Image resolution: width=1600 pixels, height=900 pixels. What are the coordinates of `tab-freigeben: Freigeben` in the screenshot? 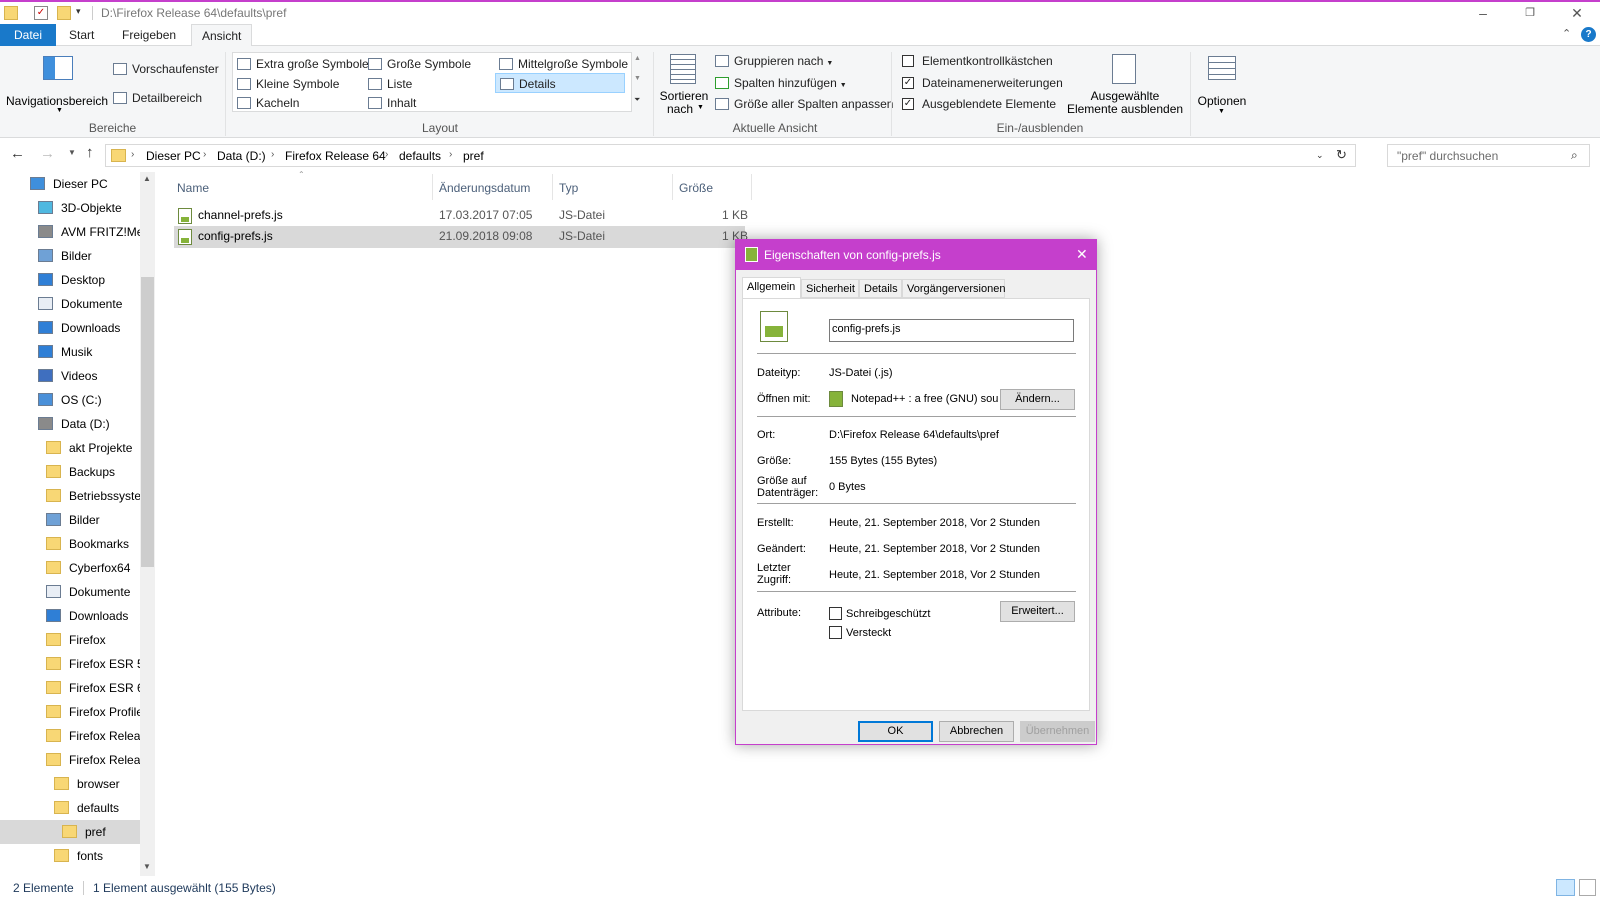 It's located at (149, 35).